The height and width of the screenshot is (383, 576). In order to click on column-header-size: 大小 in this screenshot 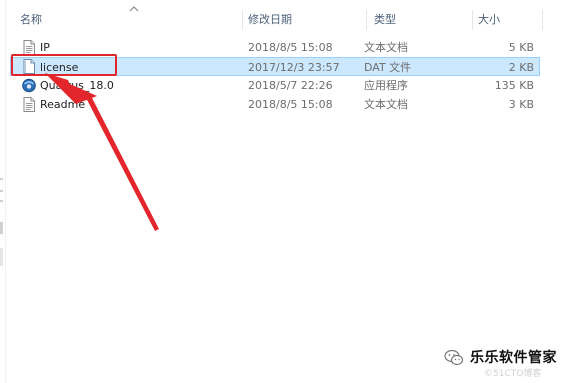, I will do `click(489, 20)`.